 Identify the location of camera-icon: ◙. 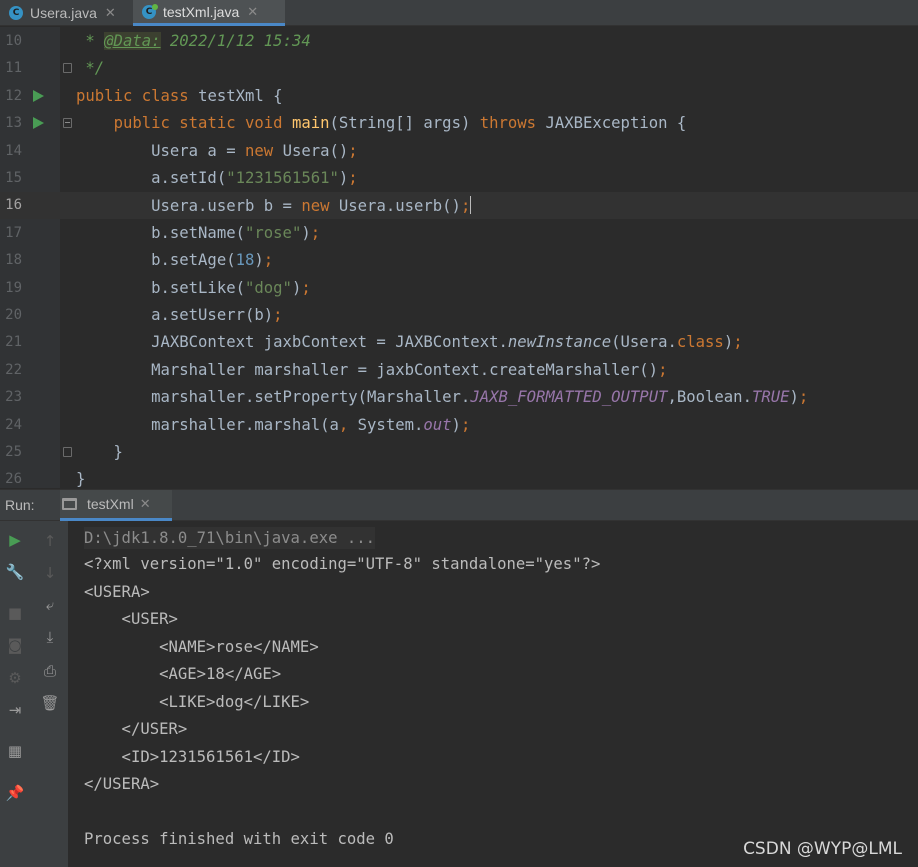
(15, 645).